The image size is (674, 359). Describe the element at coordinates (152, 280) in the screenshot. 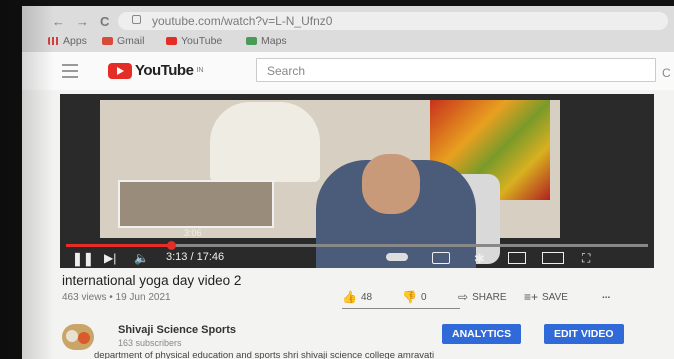

I see `video-title: international yoga day video 2` at that location.